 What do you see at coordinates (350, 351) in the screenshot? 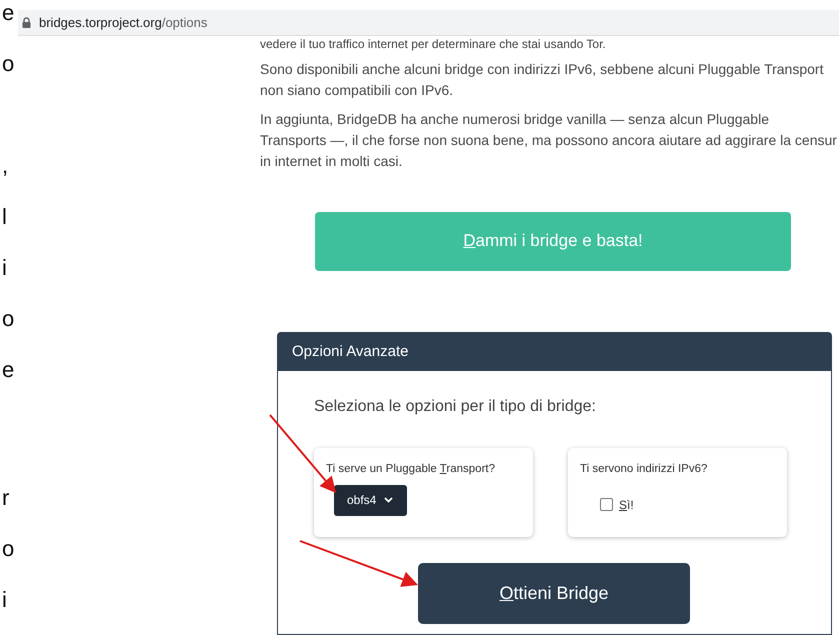
I see `panel-title: Opzioni Avanzate` at bounding box center [350, 351].